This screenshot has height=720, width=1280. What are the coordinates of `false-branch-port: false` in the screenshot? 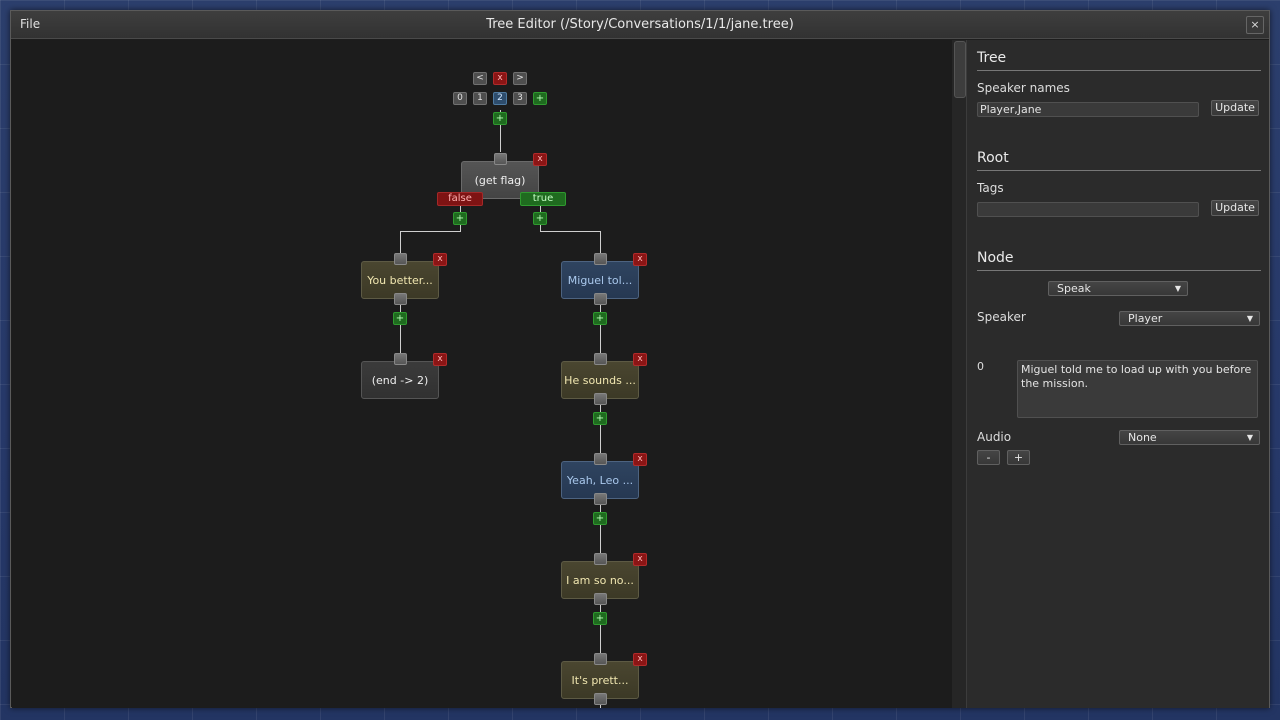 It's located at (460, 199).